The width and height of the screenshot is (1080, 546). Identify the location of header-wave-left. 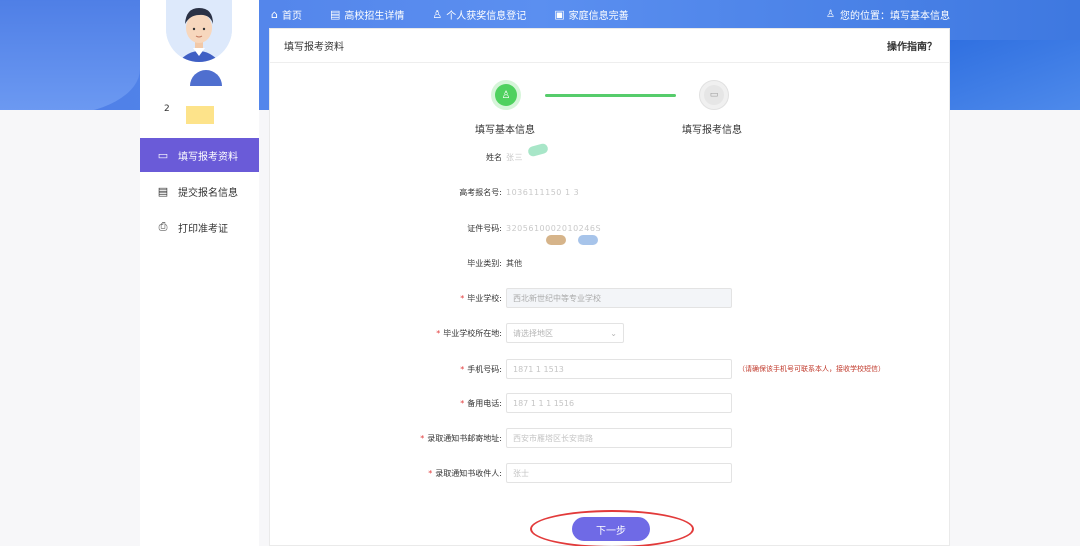
(70, 57).